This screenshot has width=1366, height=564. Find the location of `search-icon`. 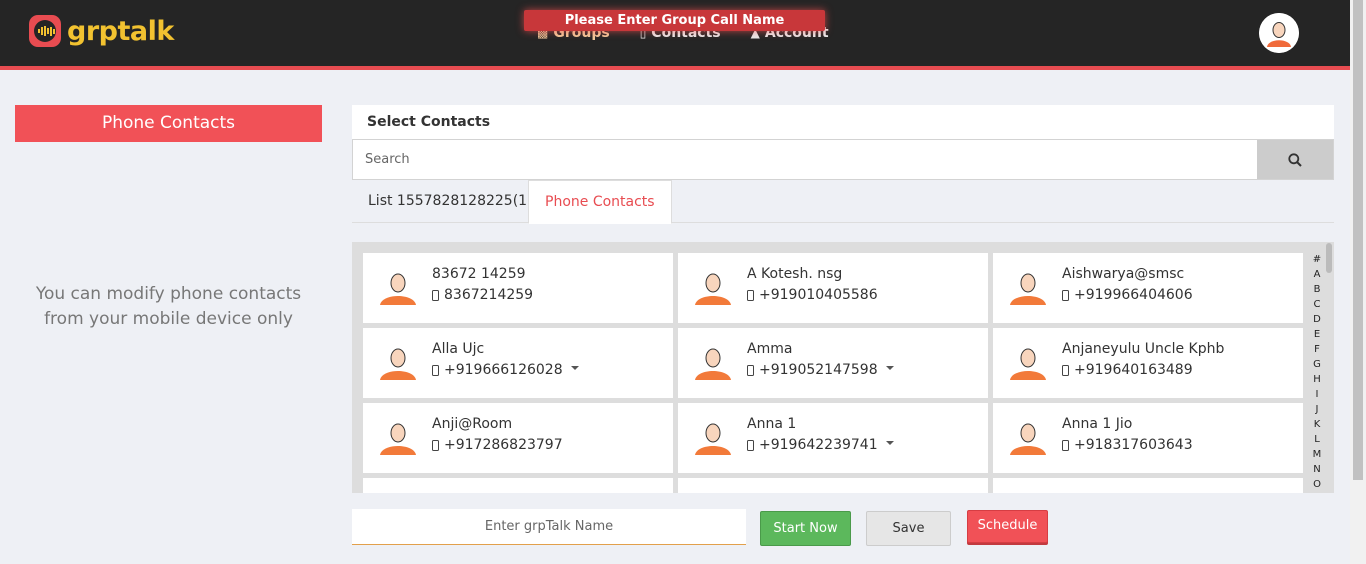

search-icon is located at coordinates (1295, 159).